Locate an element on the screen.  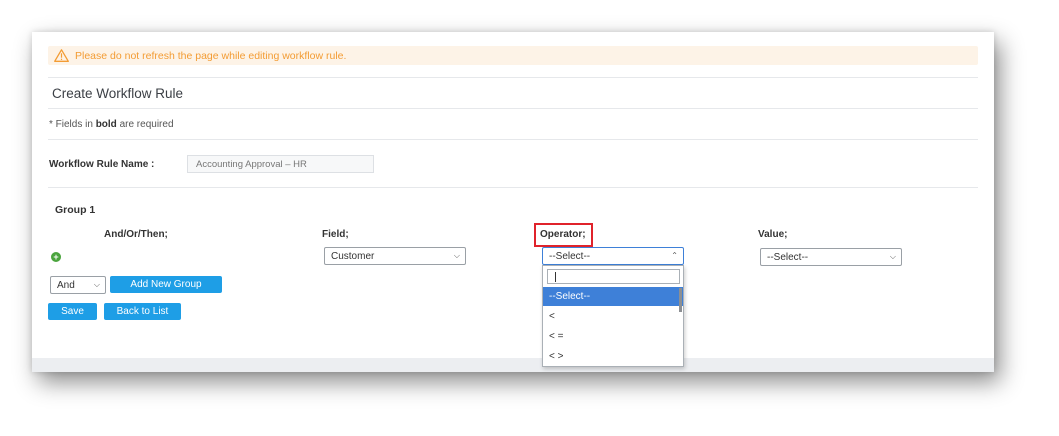
panel-footer is located at coordinates (513, 365).